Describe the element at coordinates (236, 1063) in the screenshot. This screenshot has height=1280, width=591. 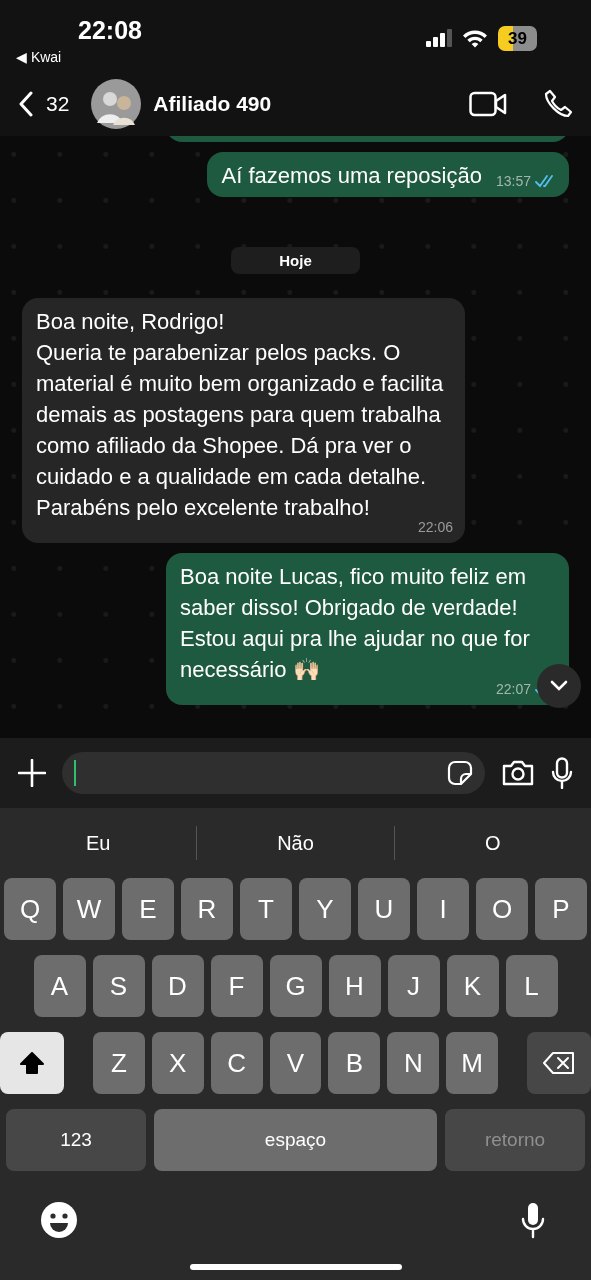
I see `letter-key: C` at that location.